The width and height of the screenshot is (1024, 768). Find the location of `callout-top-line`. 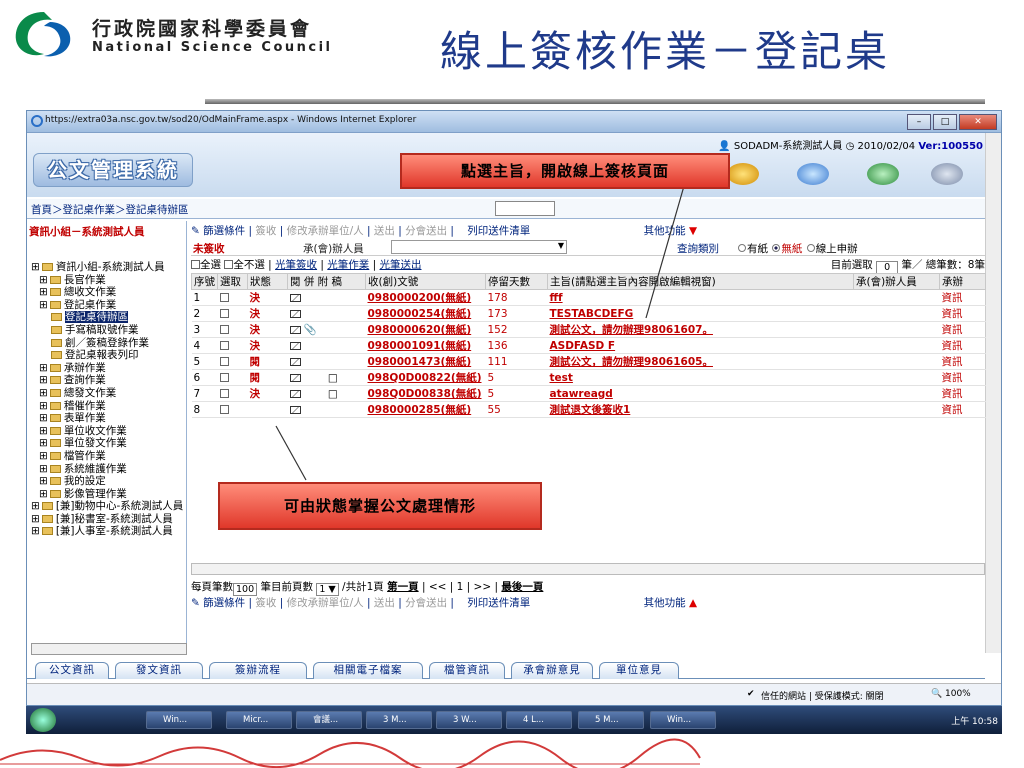

callout-top-line is located at coordinates (665, 252).